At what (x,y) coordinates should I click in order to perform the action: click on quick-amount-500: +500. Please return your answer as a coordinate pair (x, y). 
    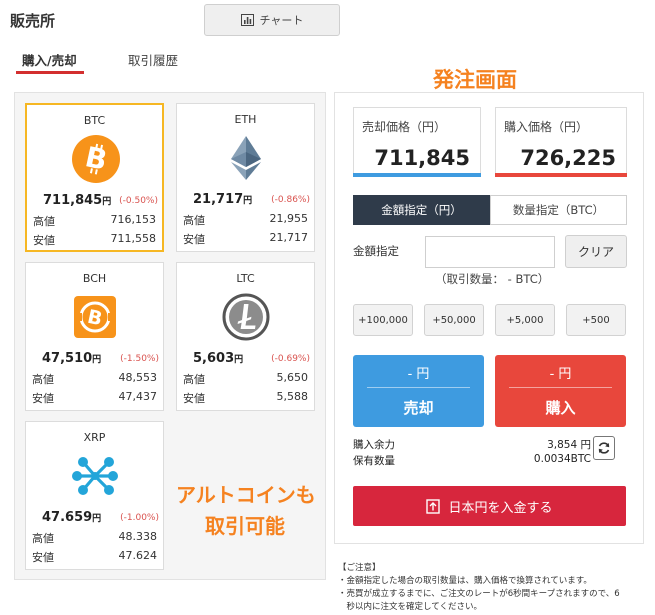
    Looking at the image, I should click on (596, 320).